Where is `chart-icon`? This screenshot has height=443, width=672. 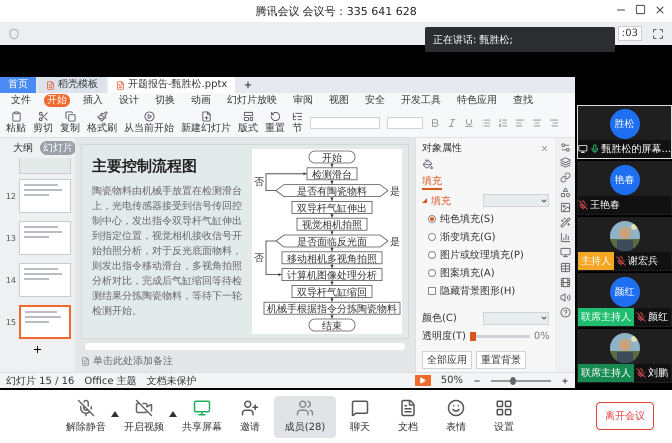 chart-icon is located at coordinates (565, 237).